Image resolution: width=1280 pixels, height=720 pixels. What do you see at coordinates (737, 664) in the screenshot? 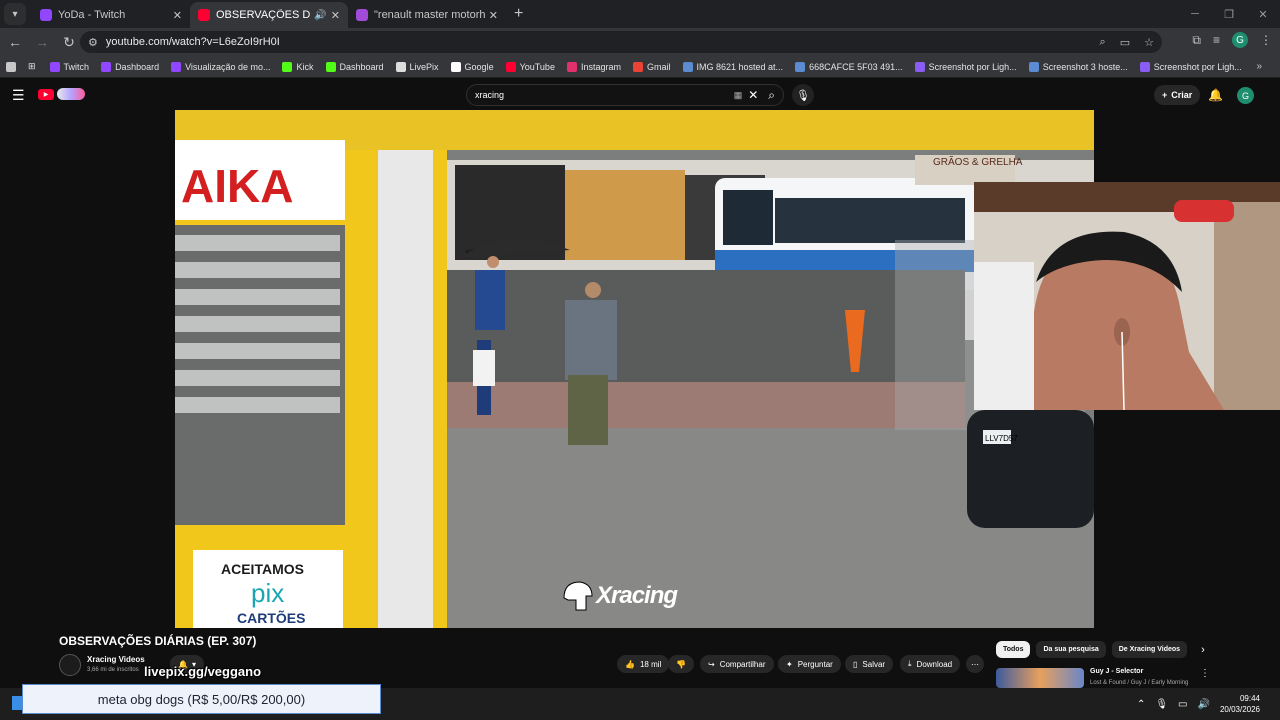
I see `share-button: ↪ Compartilhar` at bounding box center [737, 664].